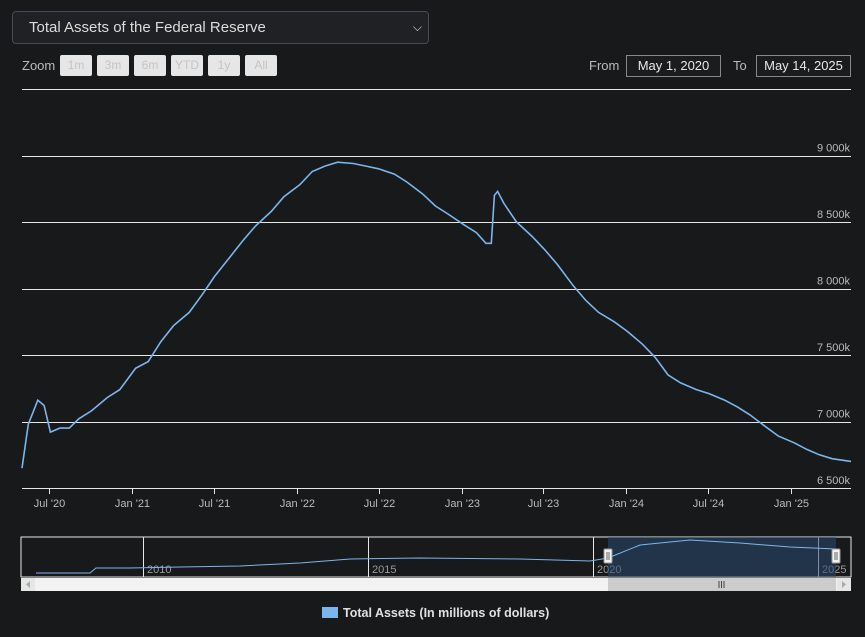 This screenshot has height=637, width=865. I want to click on y-axis-labels: 6 500k 7 000k 7 500k 8 000k 8 500k 9 000k, so click(834, 315).